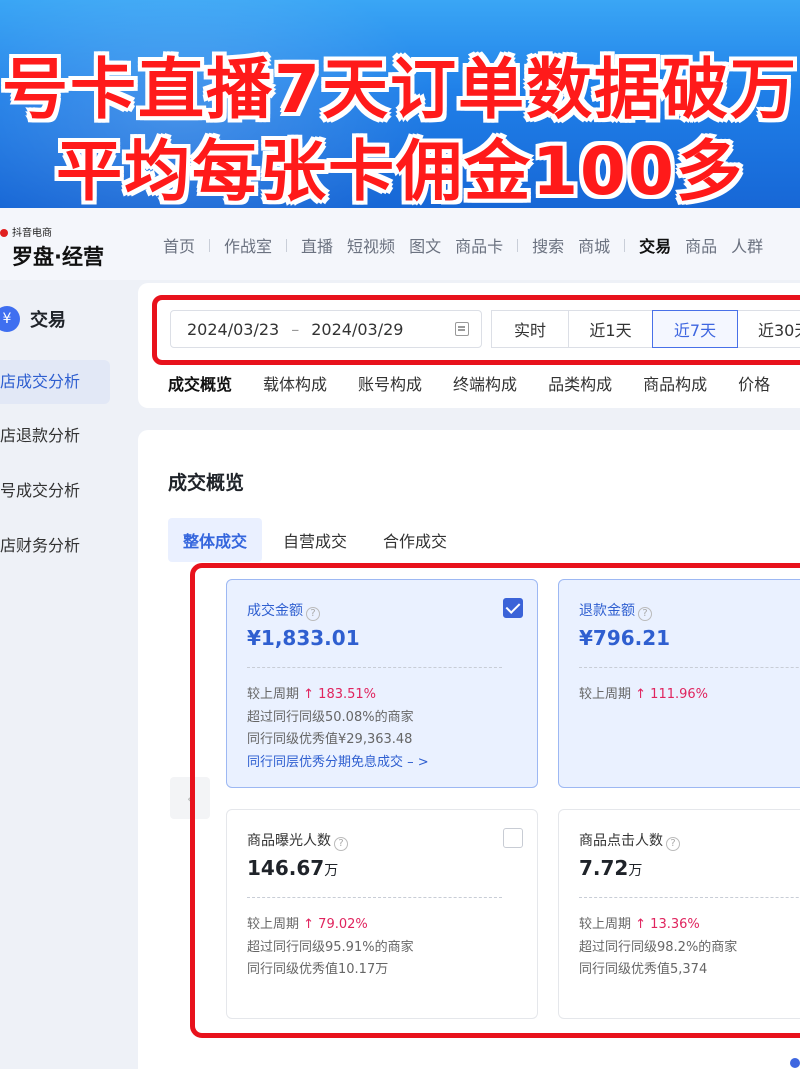 The width and height of the screenshot is (800, 1069). Describe the element at coordinates (548, 245) in the screenshot. I see `nav-item-search: 搜索` at that location.